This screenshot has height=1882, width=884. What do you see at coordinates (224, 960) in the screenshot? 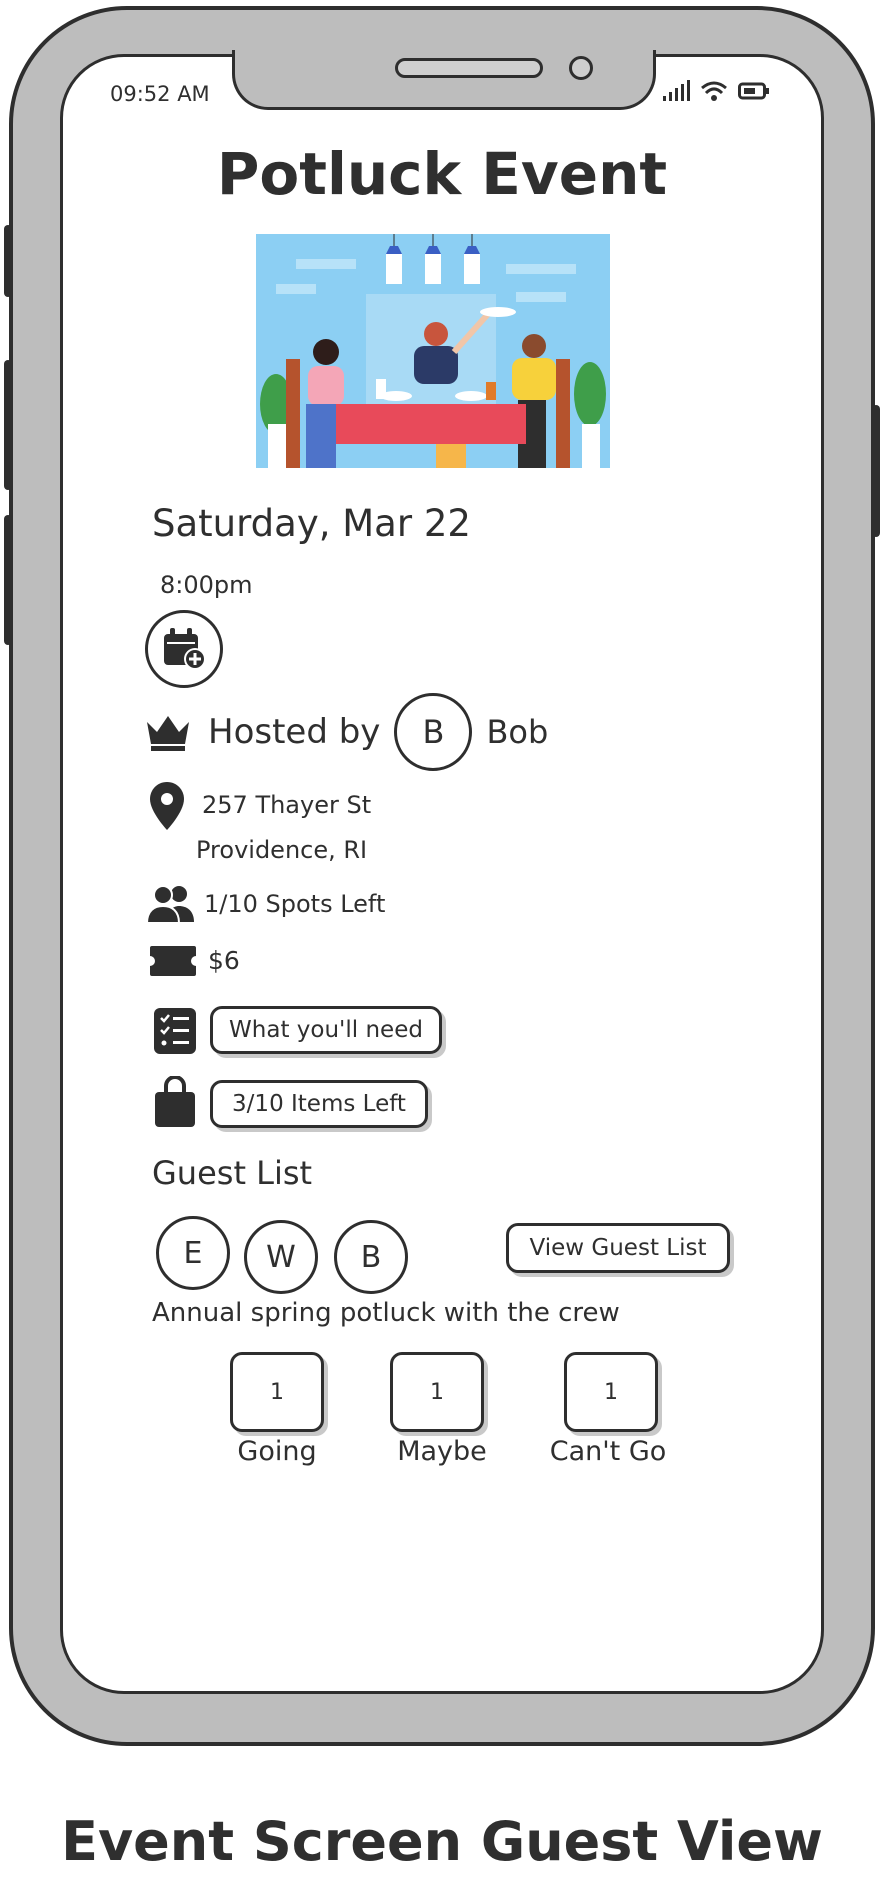
I see `event-price: $6` at bounding box center [224, 960].